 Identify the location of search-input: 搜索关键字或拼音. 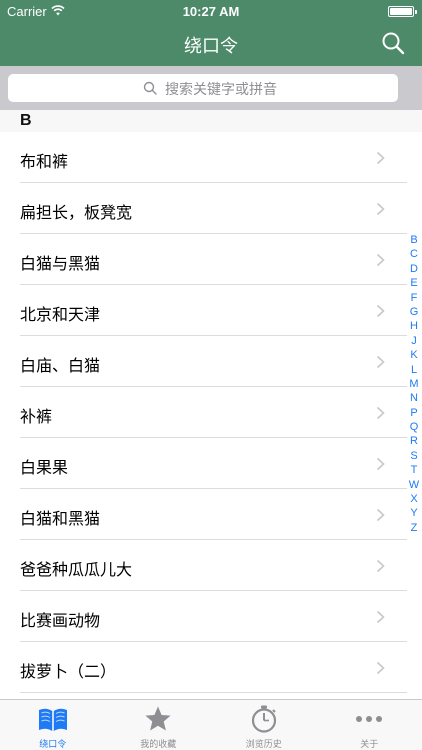
(203, 88).